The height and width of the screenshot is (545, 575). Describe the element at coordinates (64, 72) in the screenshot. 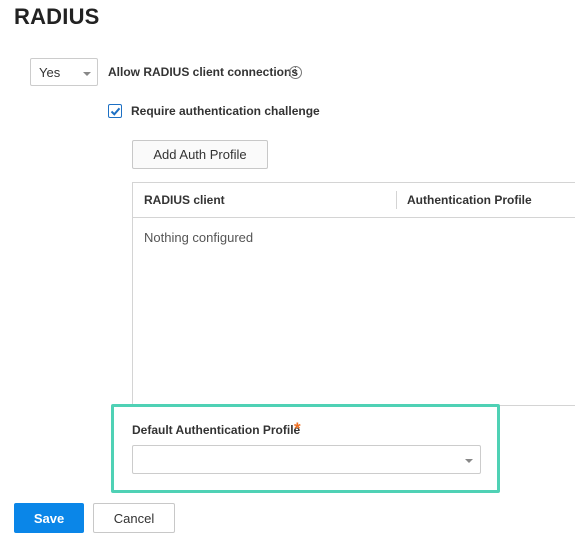

I see `allow-connections-select: Yes` at that location.